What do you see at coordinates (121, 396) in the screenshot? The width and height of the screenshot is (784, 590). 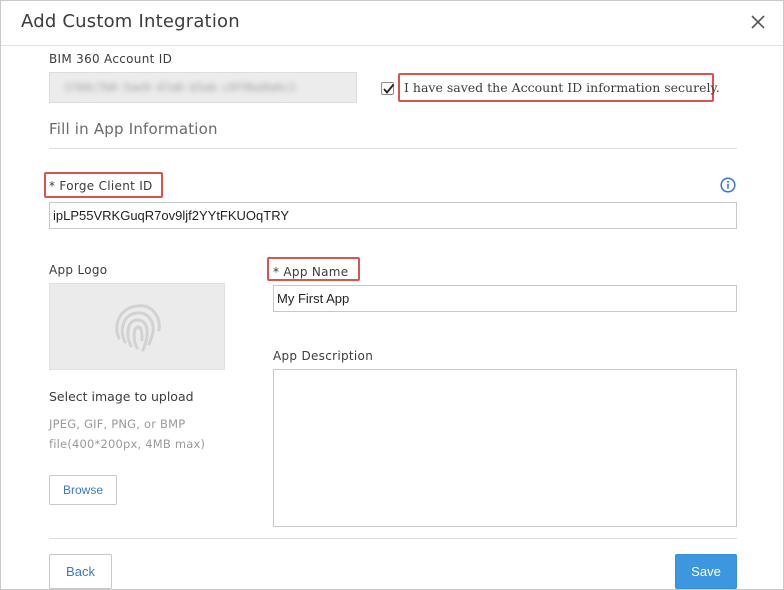 I see `upload-title: Select image to upload` at bounding box center [121, 396].